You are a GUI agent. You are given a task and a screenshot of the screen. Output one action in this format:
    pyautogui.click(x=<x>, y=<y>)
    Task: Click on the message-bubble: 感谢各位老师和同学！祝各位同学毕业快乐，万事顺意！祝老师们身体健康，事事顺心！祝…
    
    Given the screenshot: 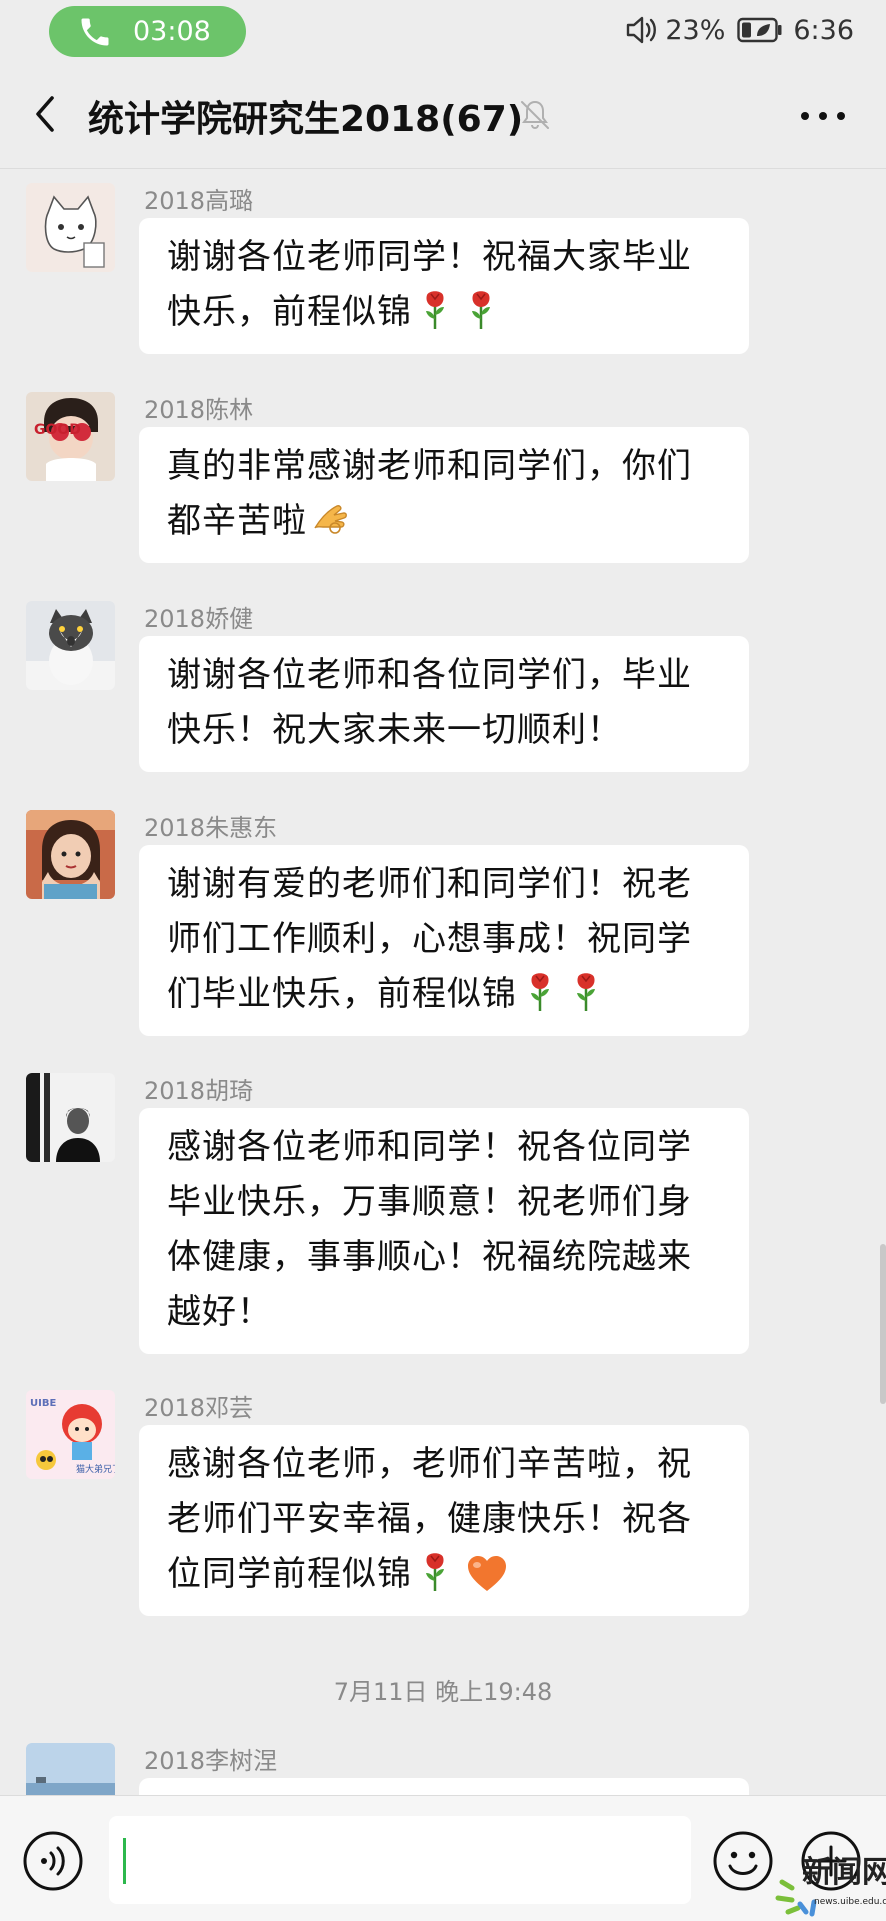 What is the action you would take?
    pyautogui.click(x=444, y=1231)
    